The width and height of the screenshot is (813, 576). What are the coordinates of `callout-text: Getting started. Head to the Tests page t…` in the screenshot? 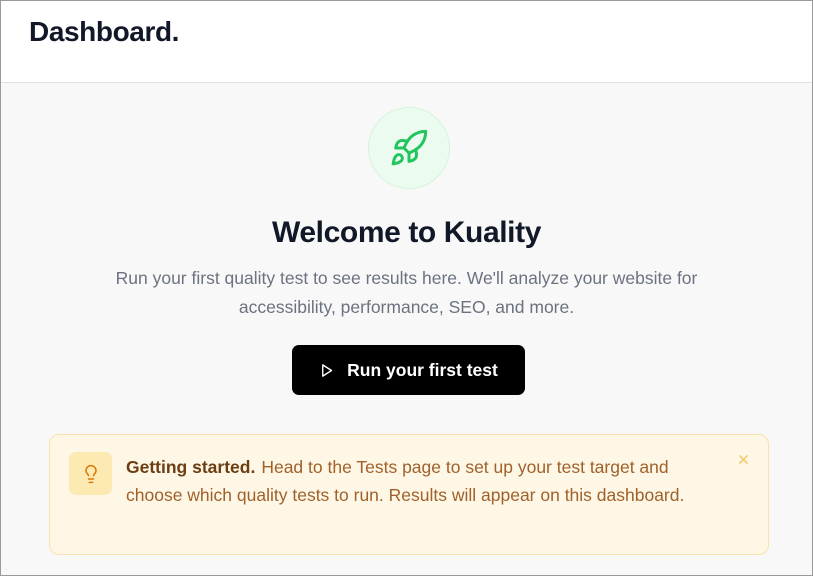 It's located at (426, 481).